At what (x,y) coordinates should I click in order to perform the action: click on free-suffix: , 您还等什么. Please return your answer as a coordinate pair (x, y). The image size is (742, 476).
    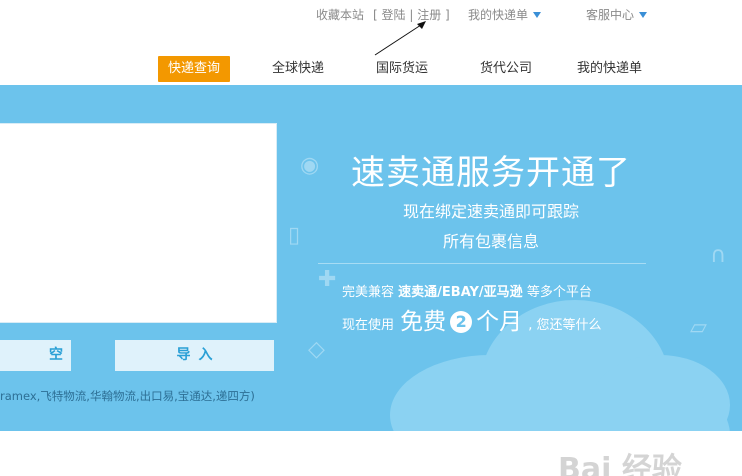
    Looking at the image, I should click on (565, 325).